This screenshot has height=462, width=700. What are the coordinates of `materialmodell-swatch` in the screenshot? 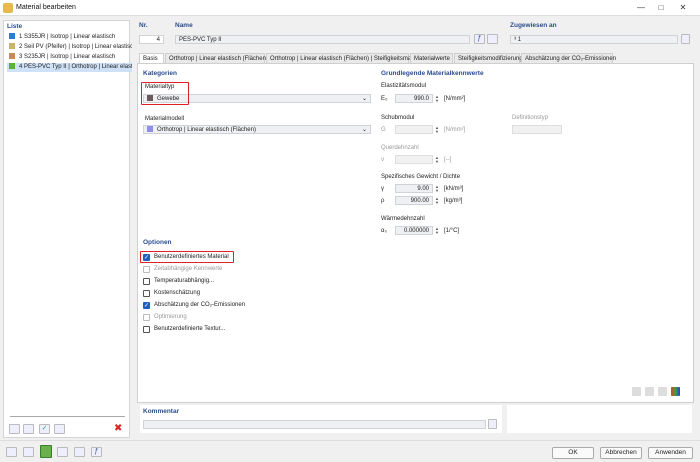 It's located at (150, 129).